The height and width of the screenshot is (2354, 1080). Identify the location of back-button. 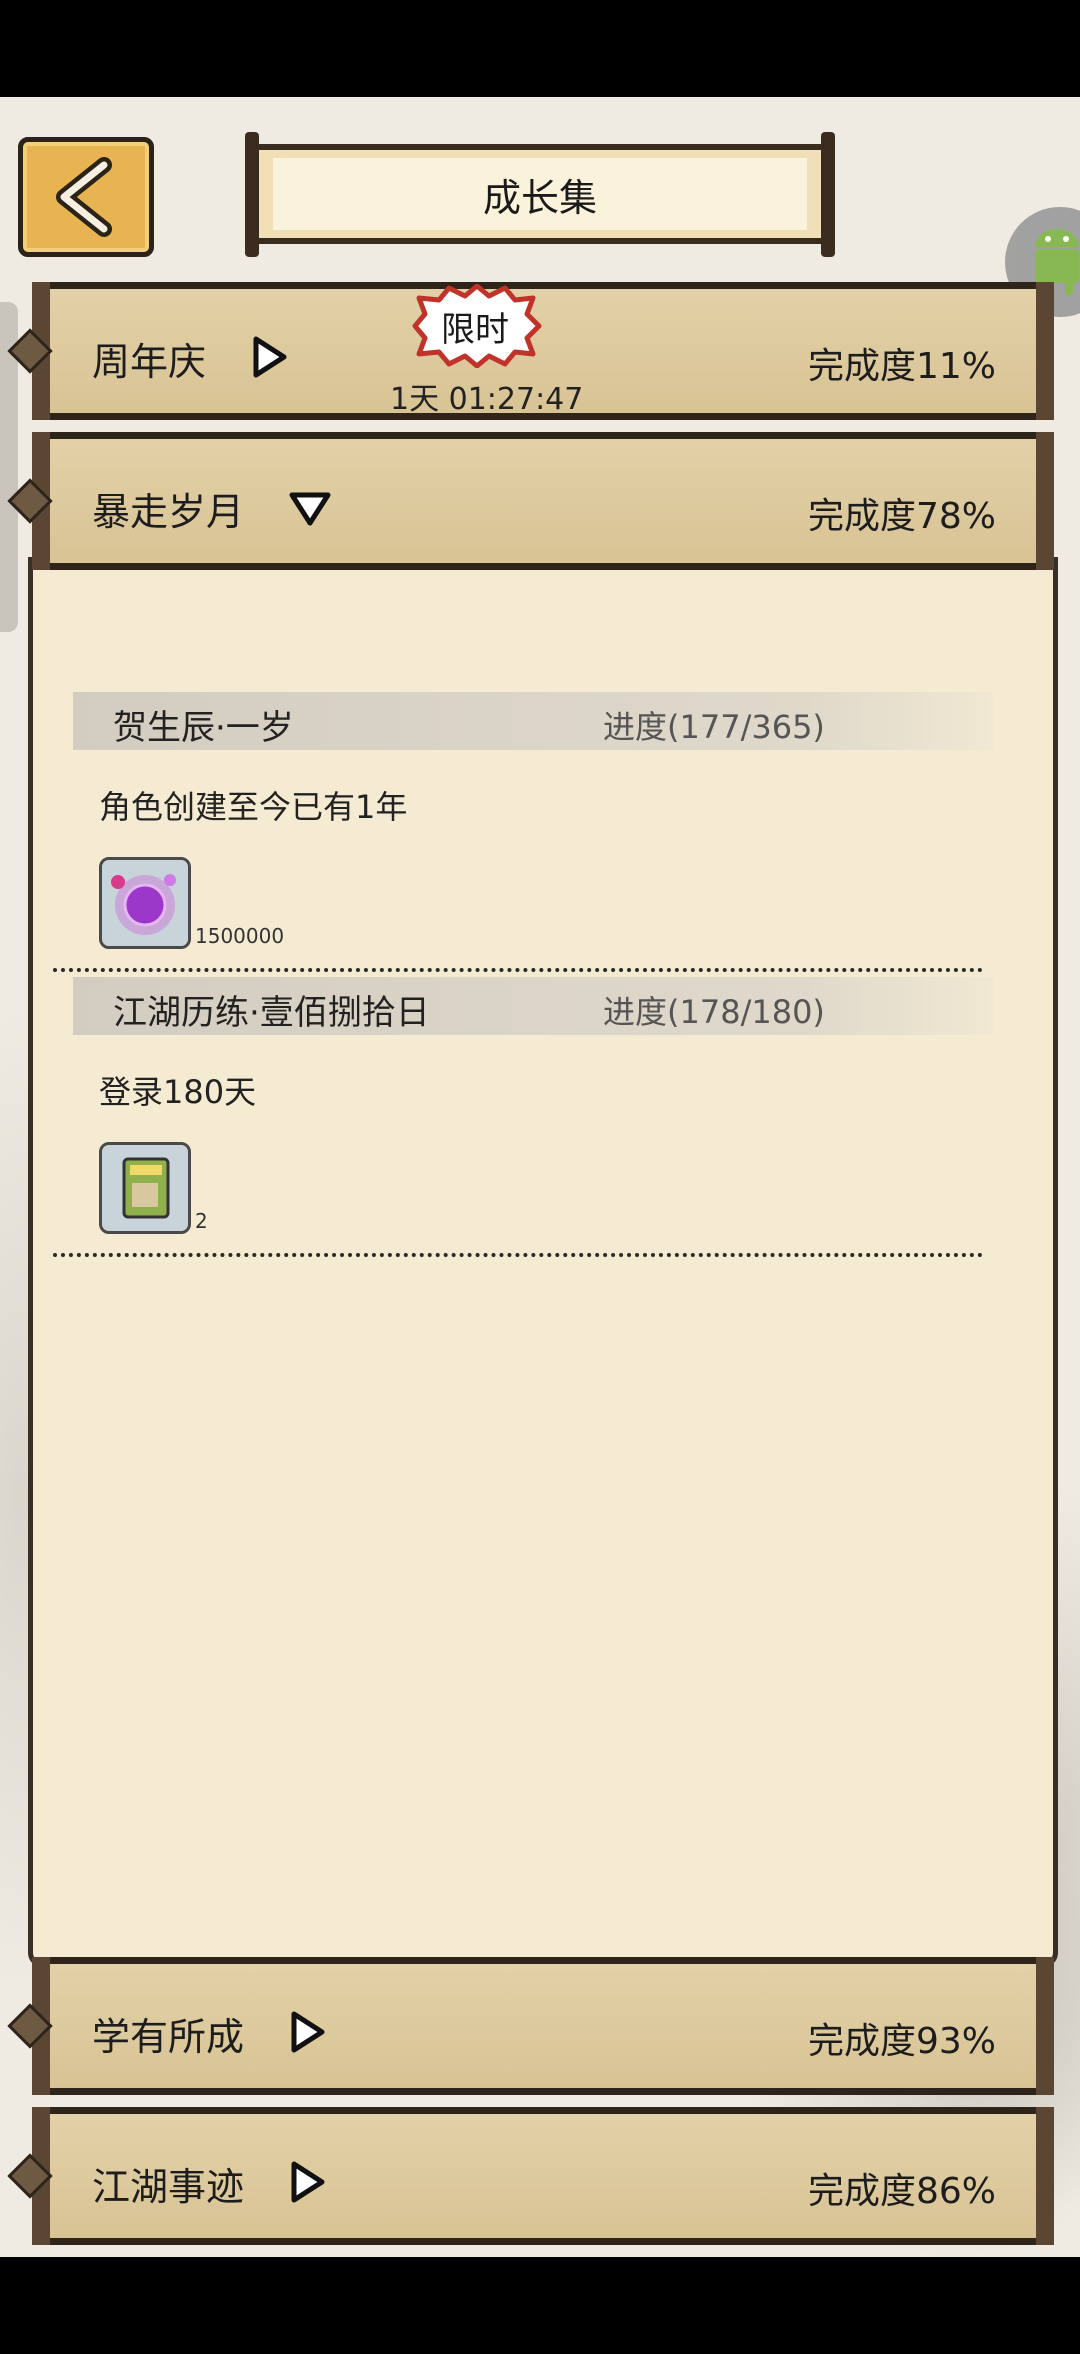
(86, 197).